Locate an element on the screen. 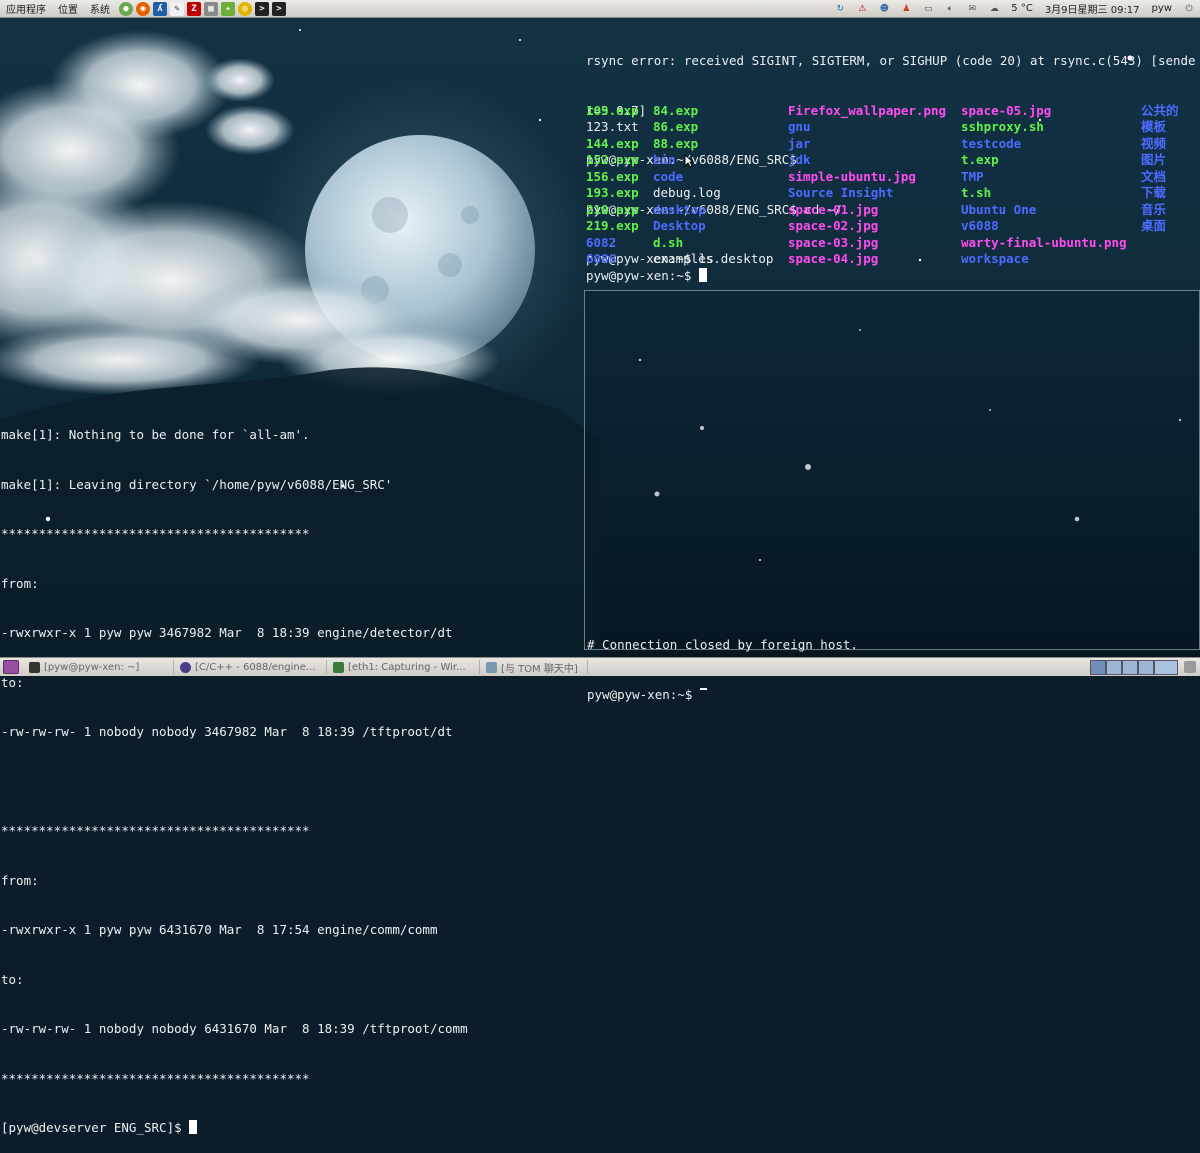 Image resolution: width=1200 pixels, height=1153 pixels. ls-entry: bin is located at coordinates (664, 159).